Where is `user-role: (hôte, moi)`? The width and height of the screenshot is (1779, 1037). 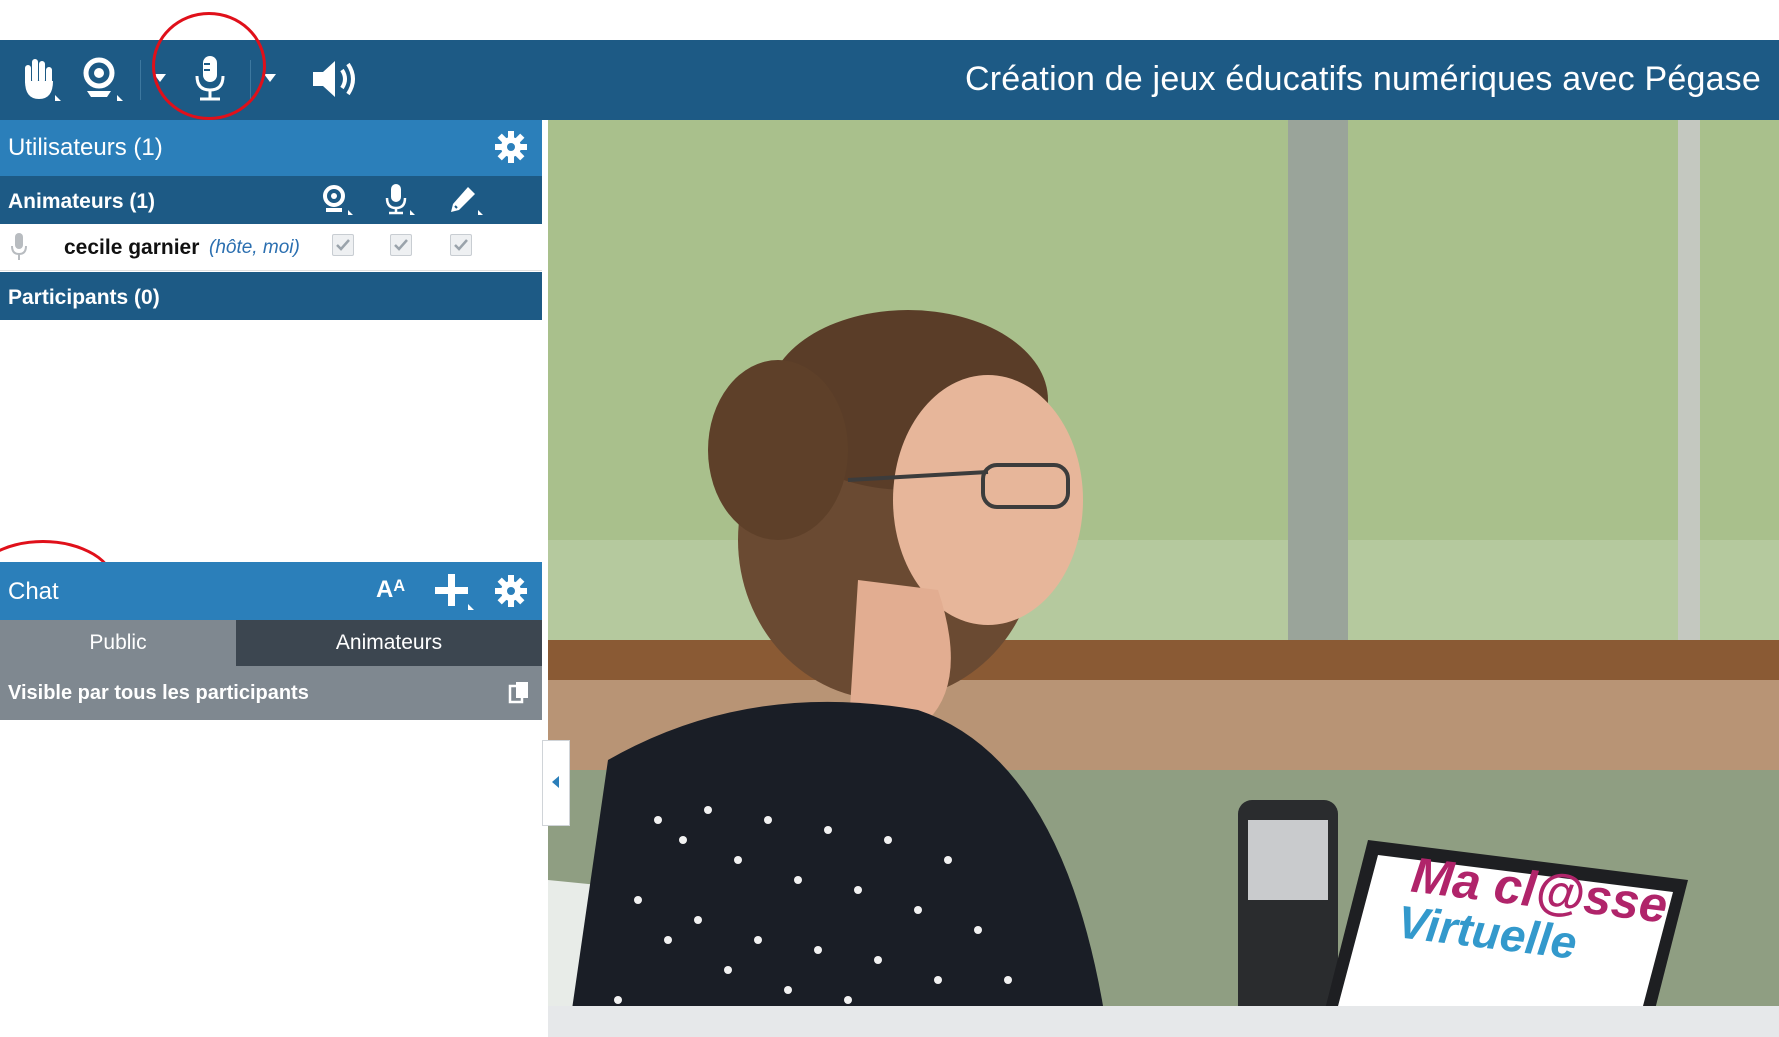
user-role: (hôte, moi) is located at coordinates (254, 247).